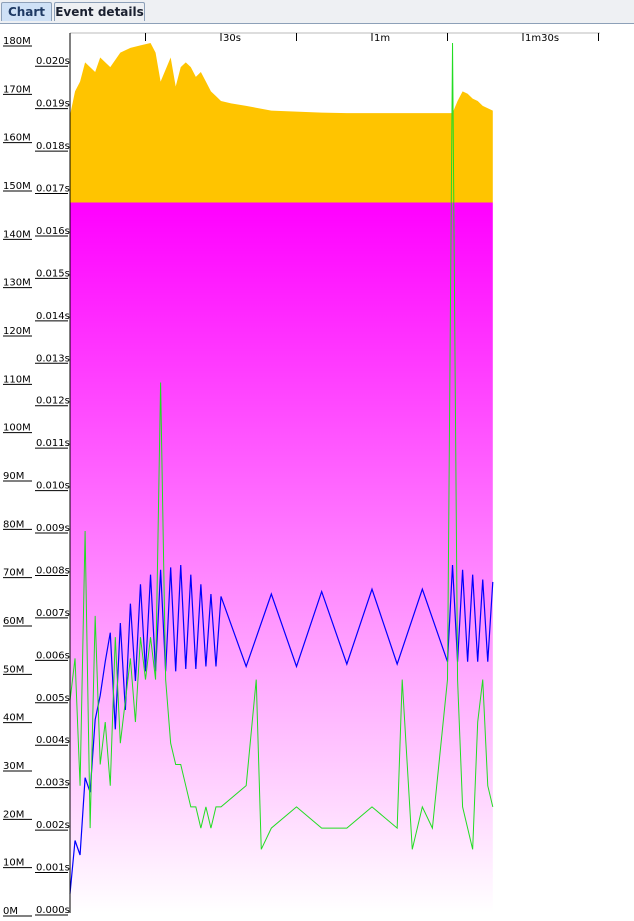 This screenshot has height=921, width=634. What do you see at coordinates (53, 740) in the screenshot?
I see `time-tick-label: 0.004s` at bounding box center [53, 740].